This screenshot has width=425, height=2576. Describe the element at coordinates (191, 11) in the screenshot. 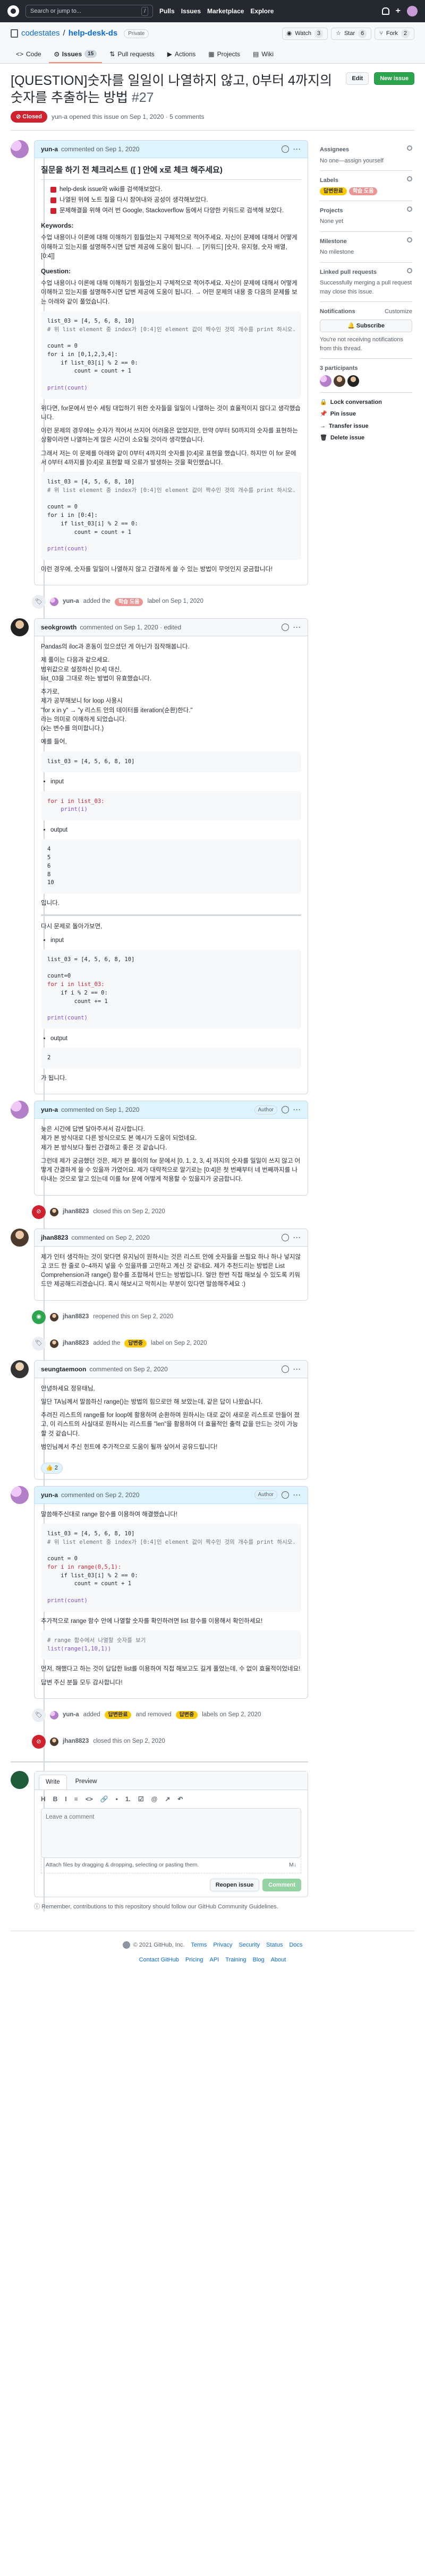

I see `nav-issues: Issues` at that location.